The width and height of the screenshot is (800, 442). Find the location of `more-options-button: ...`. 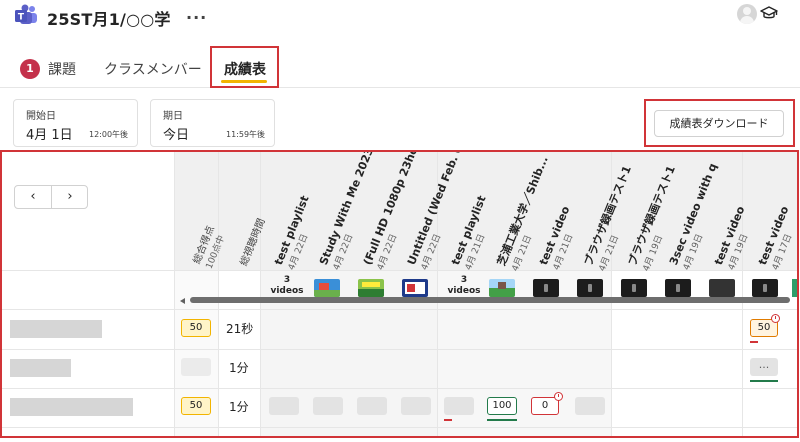

more-options-button: ... is located at coordinates (196, 13).